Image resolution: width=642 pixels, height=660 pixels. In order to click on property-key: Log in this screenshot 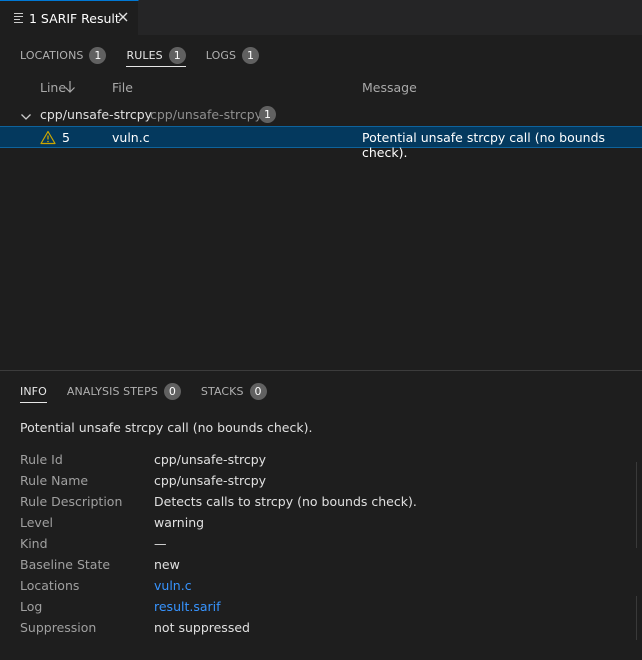, I will do `click(31, 606)`.